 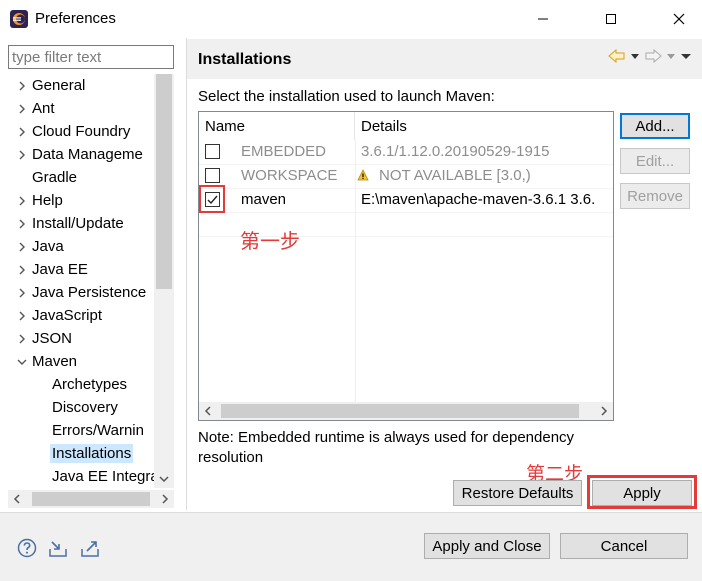 I want to click on installation-name: EMBEDDED, so click(x=284, y=151).